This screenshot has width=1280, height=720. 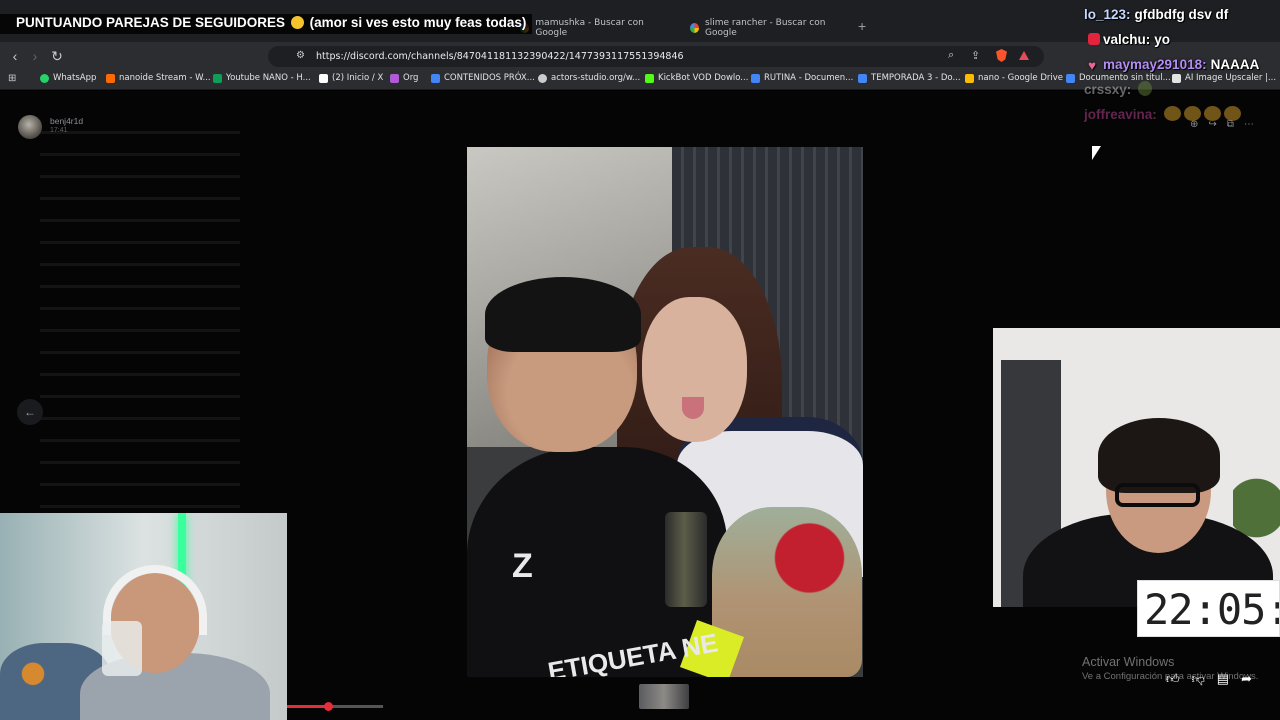 I want to click on back-arrow-icon: ‹, so click(x=15, y=56).